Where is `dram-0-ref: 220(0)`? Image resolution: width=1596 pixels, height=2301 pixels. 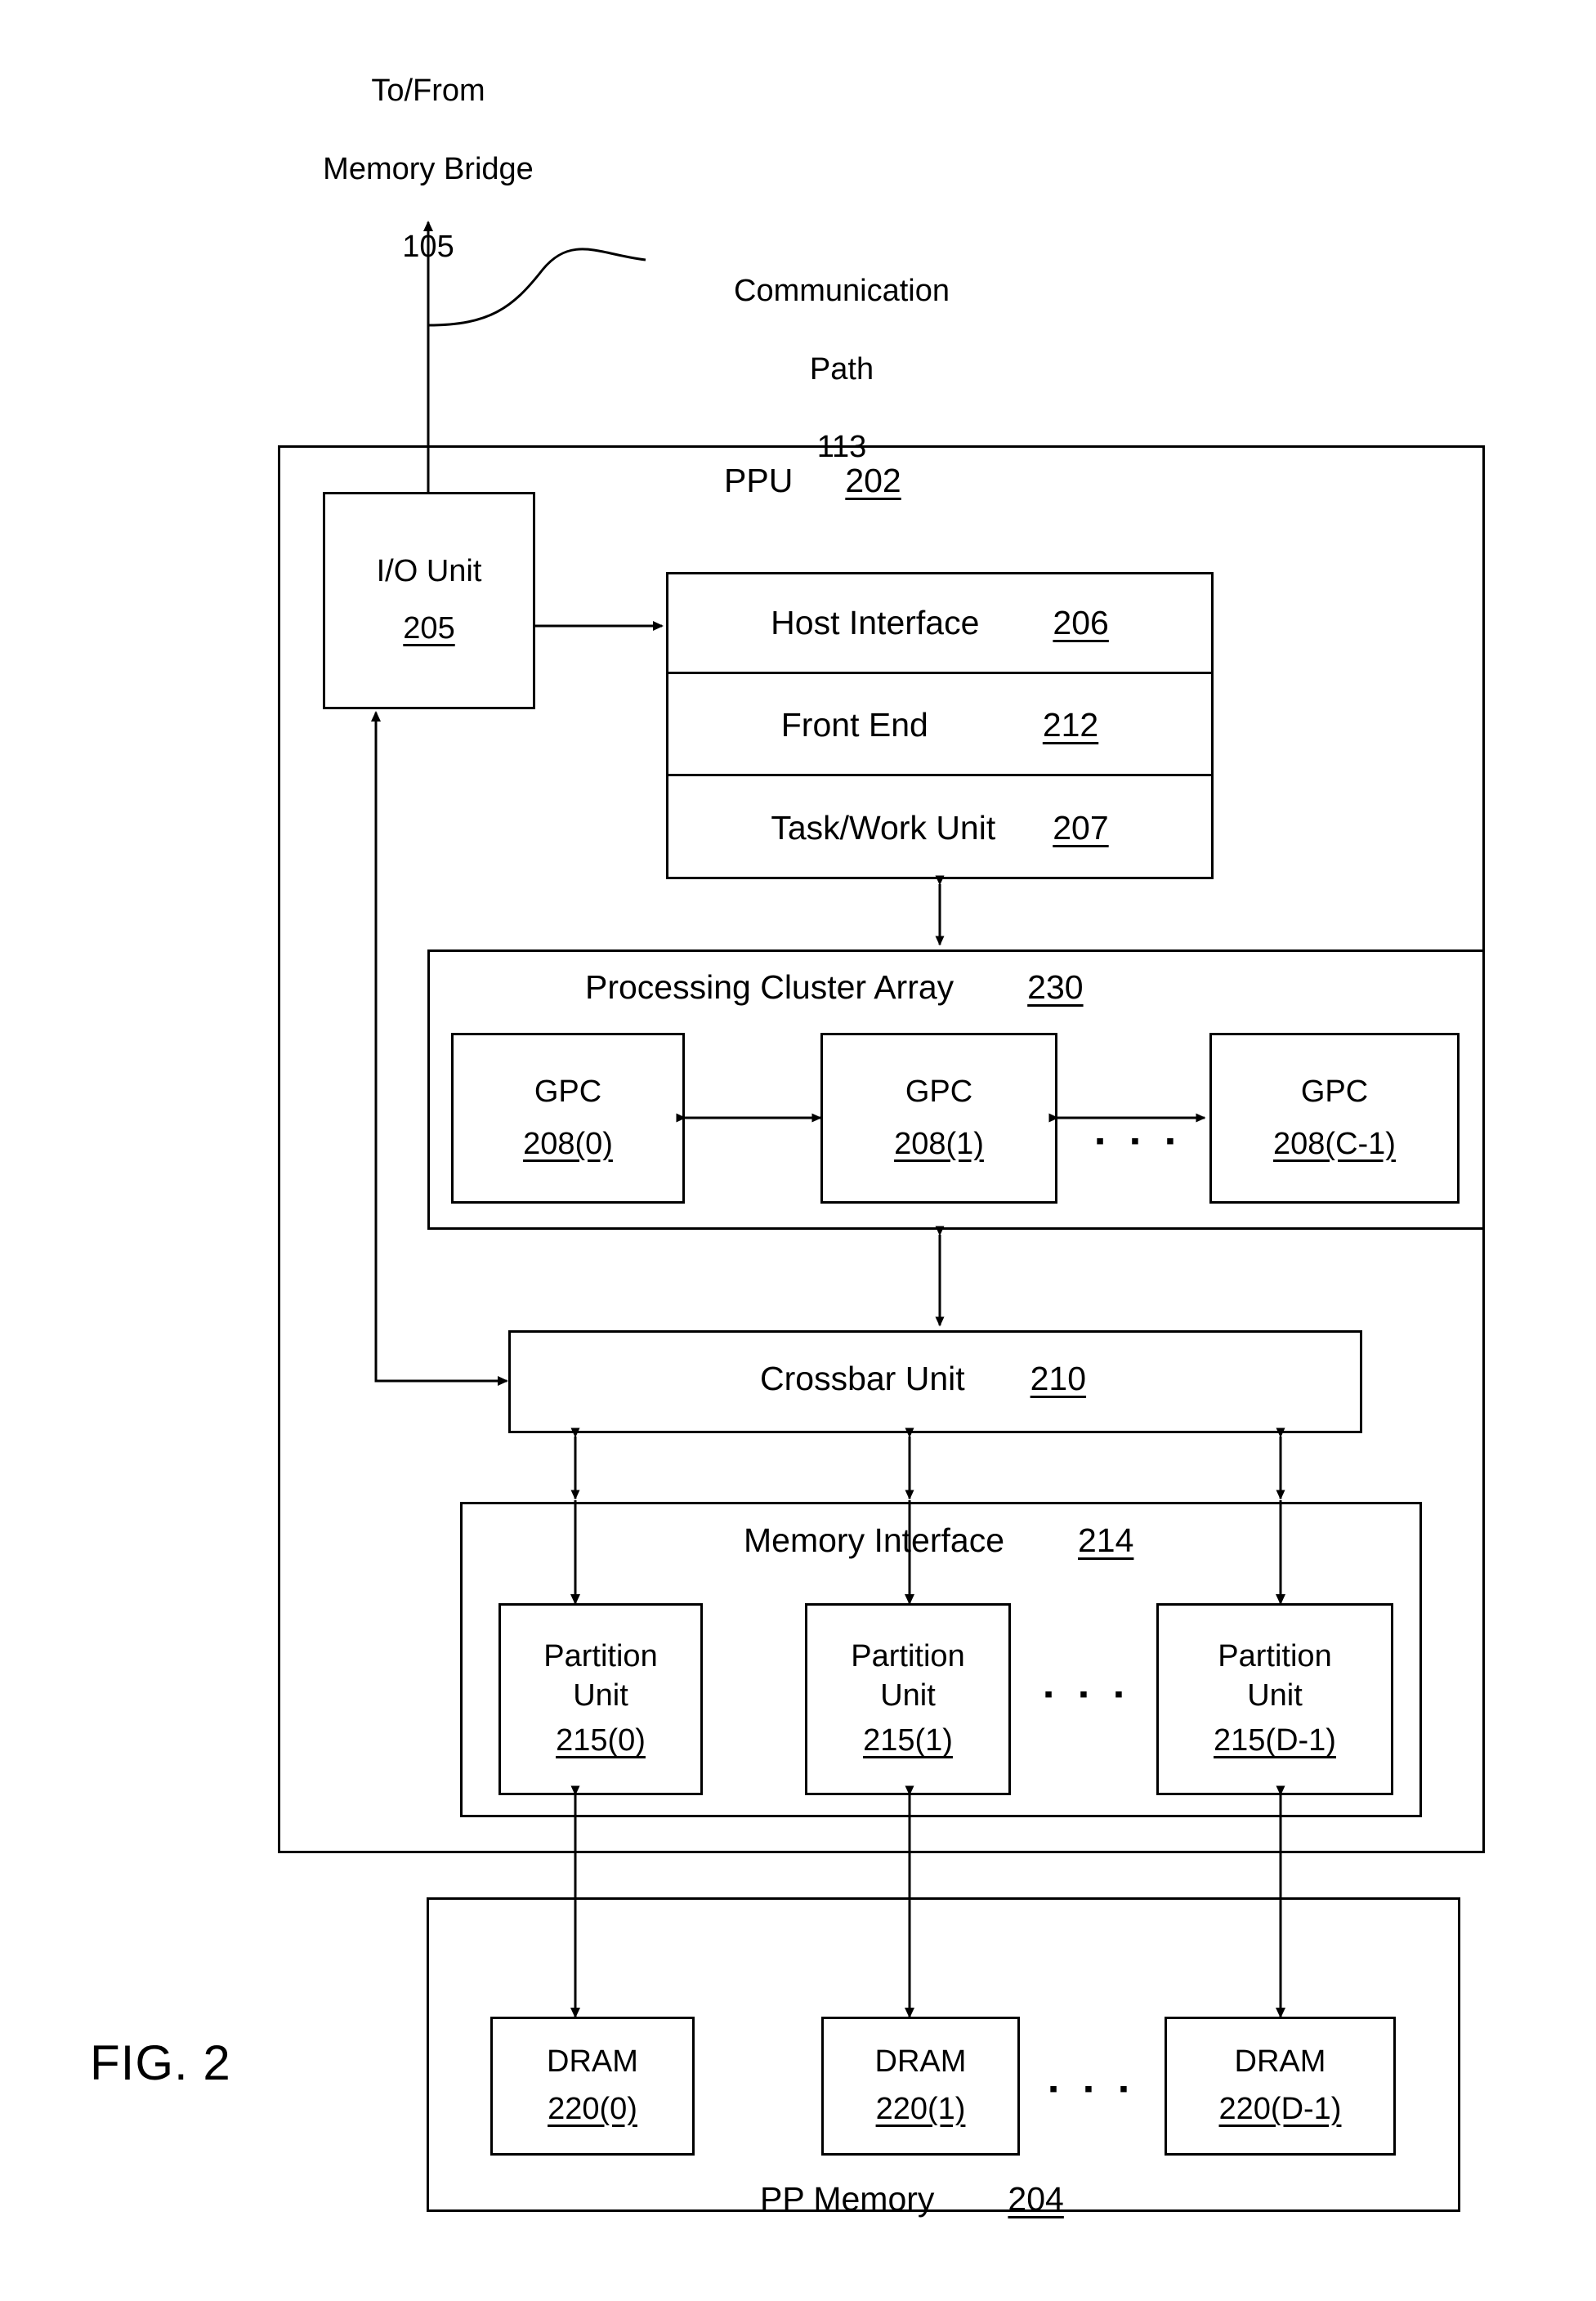 dram-0-ref: 220(0) is located at coordinates (592, 2109).